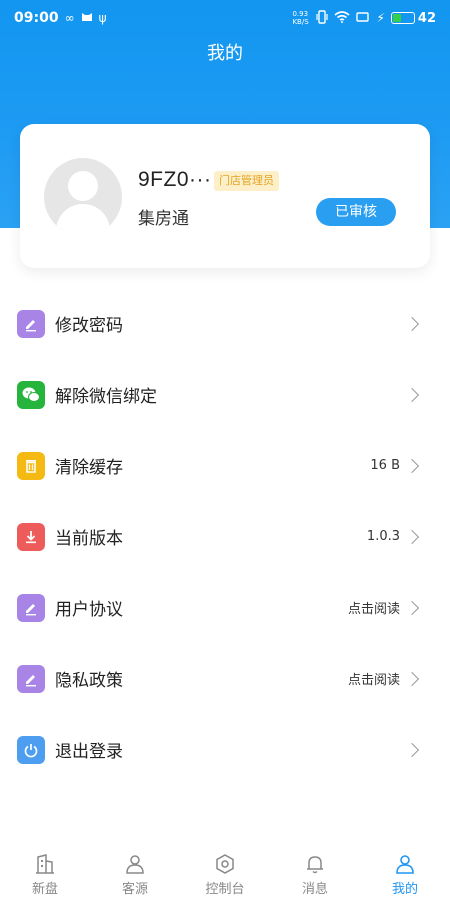  I want to click on nav-mine: 我的, so click(405, 871).